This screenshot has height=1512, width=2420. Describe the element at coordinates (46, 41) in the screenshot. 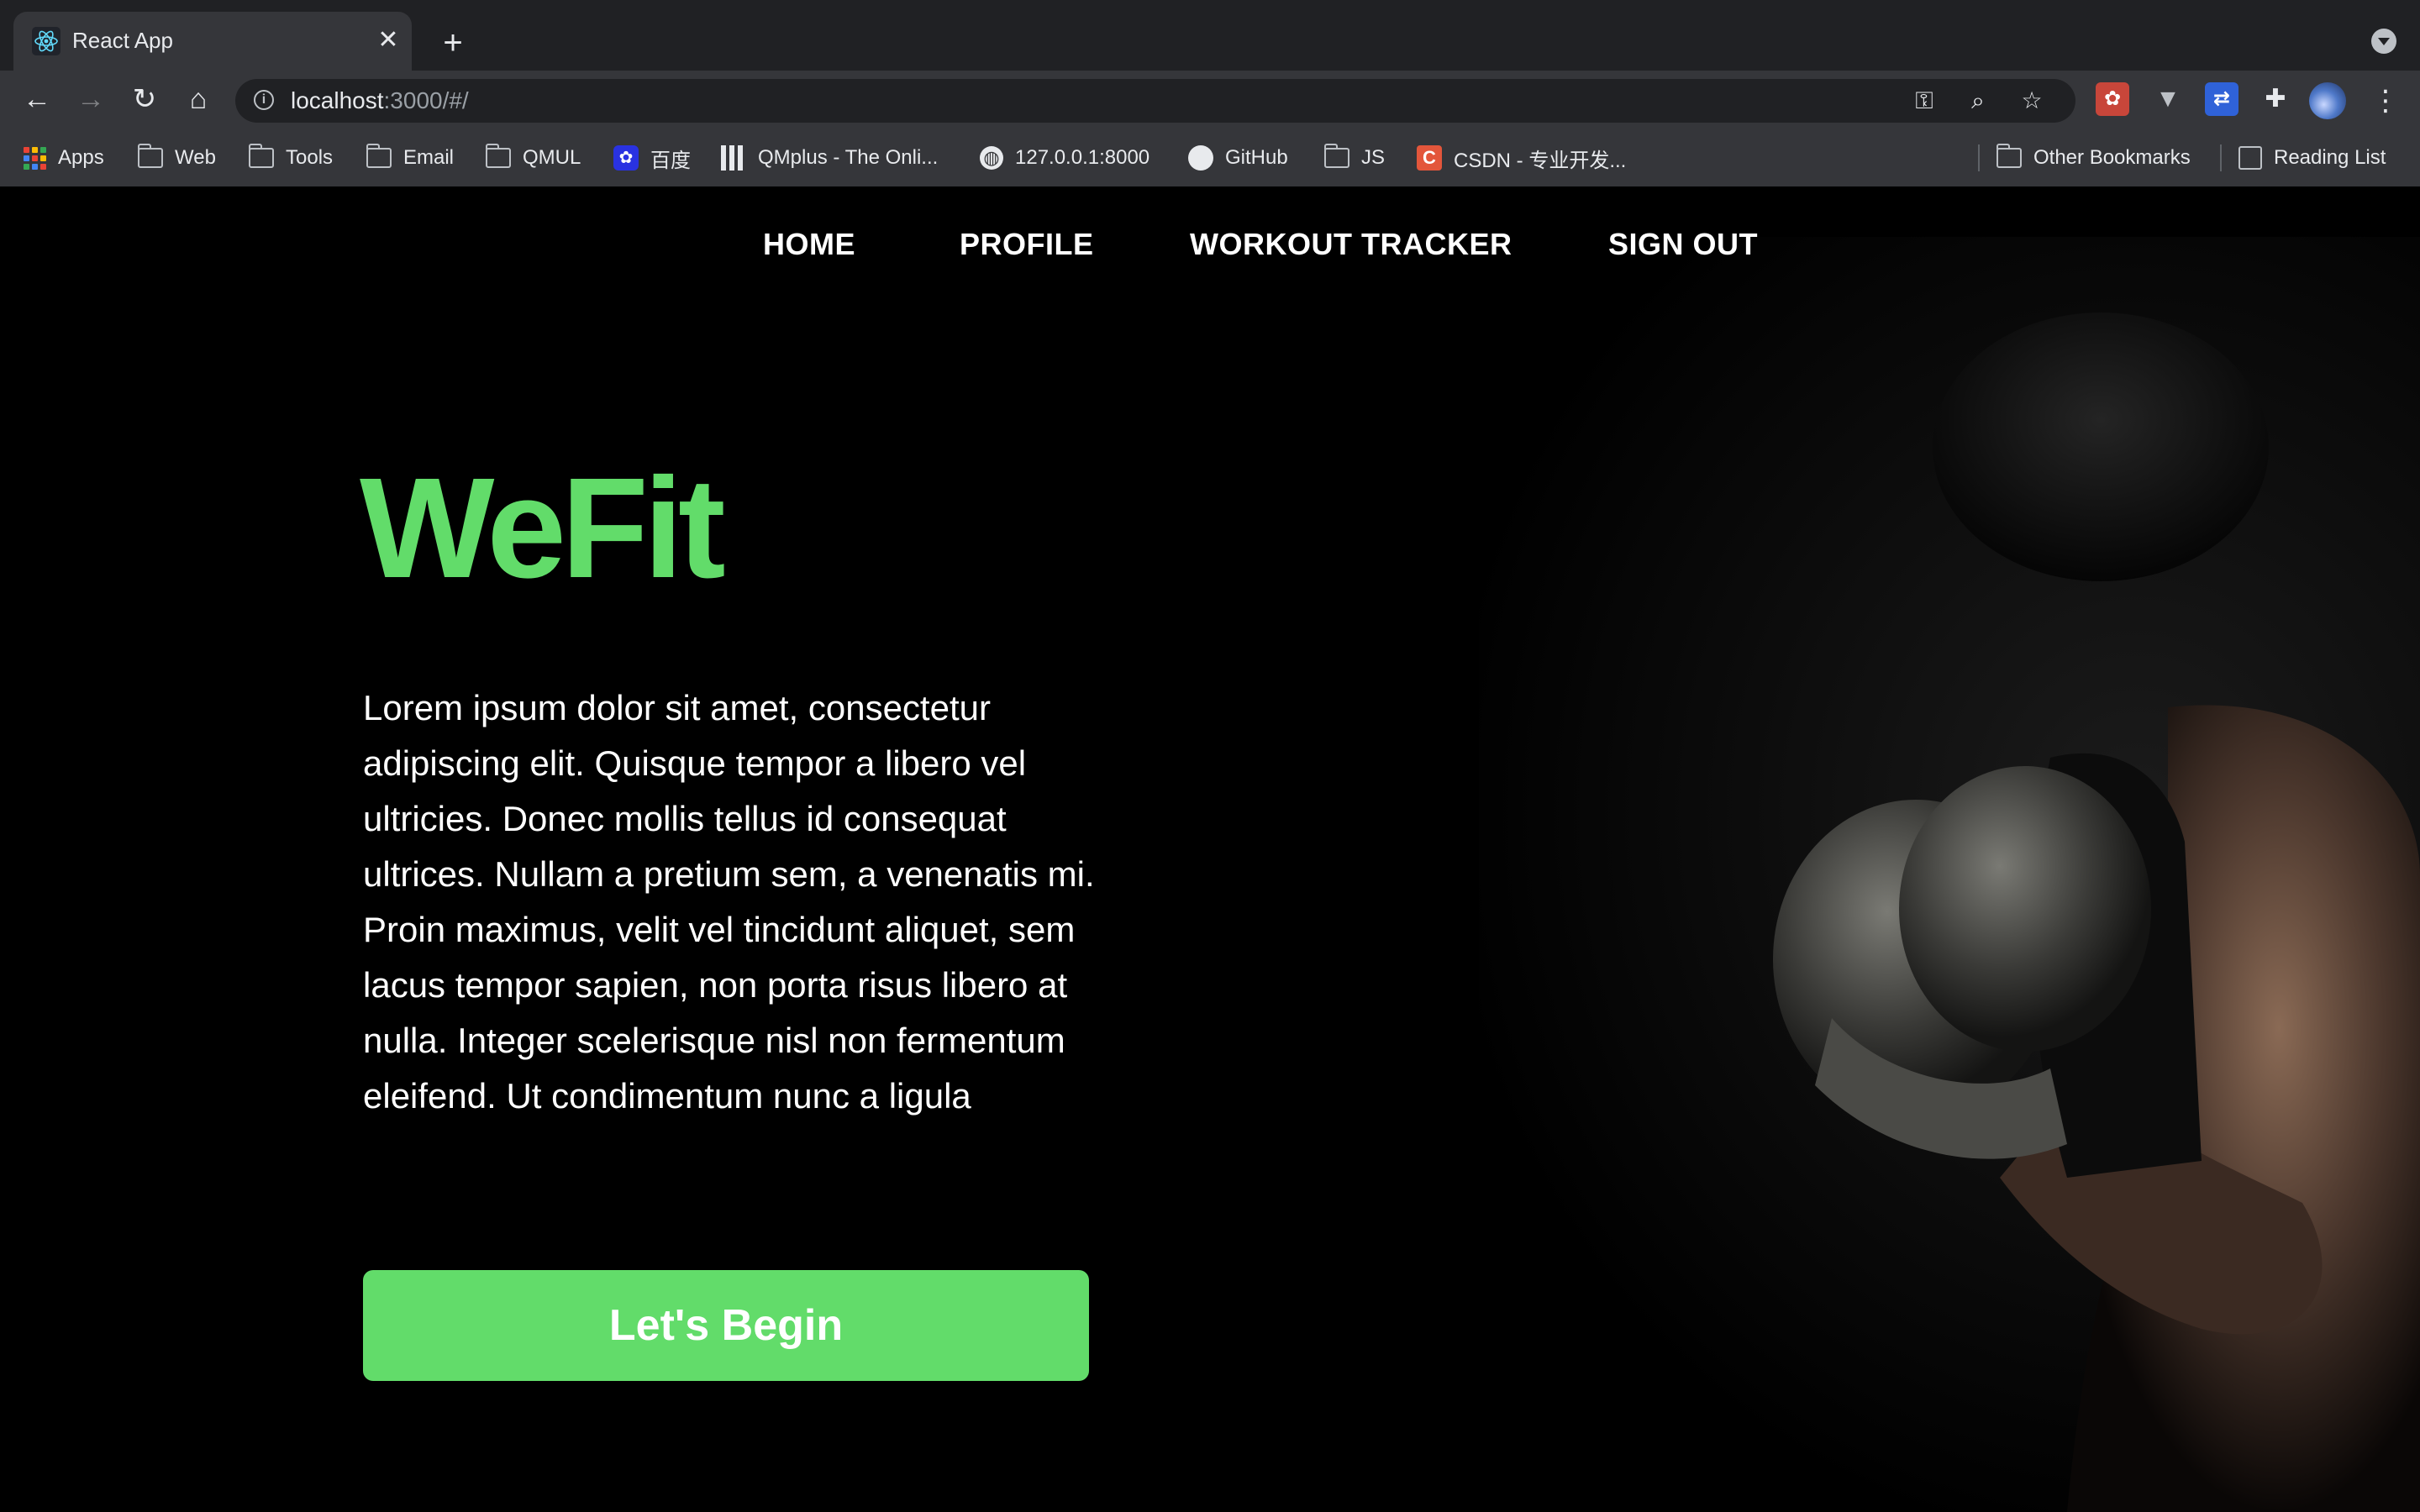

I see `react-favicon-icon` at that location.